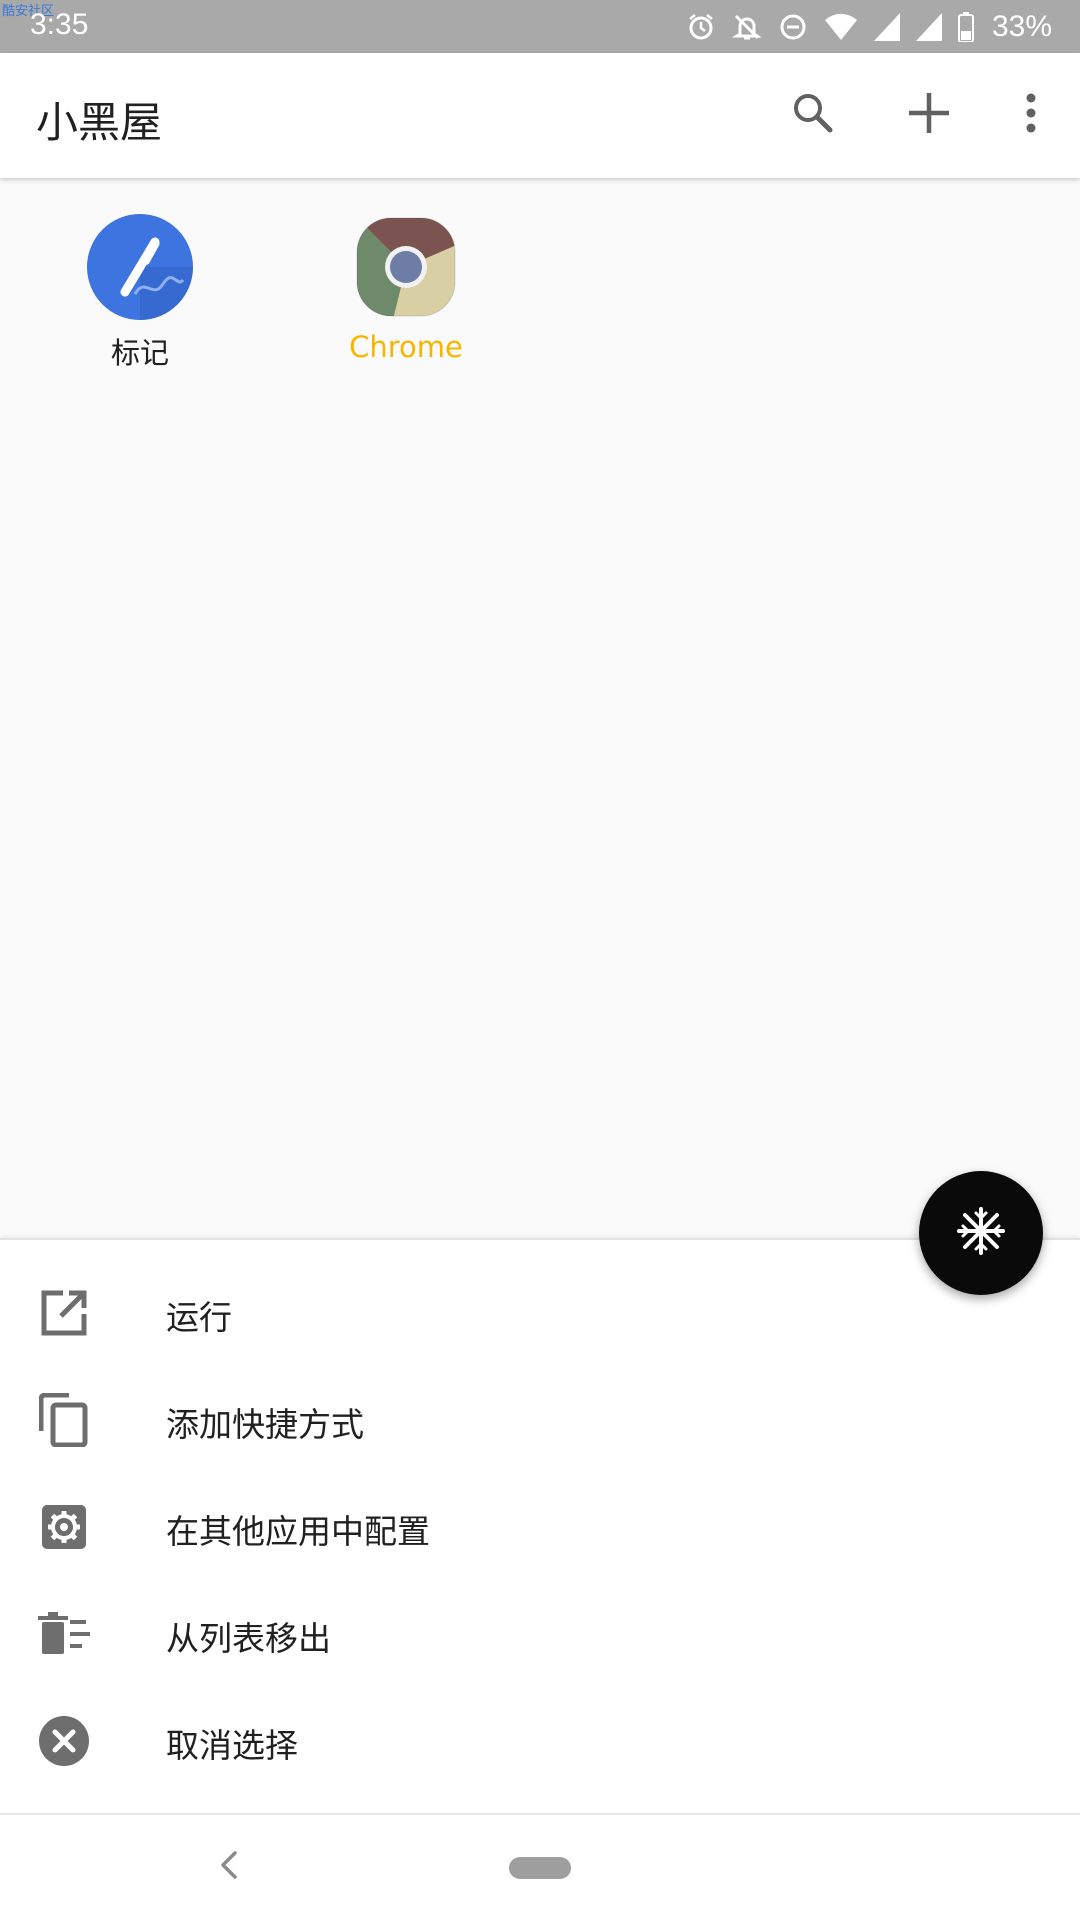 The height and width of the screenshot is (1922, 1080). What do you see at coordinates (540, 1419) in the screenshot?
I see `menu-item-add-shortcut: 添加快捷方式` at bounding box center [540, 1419].